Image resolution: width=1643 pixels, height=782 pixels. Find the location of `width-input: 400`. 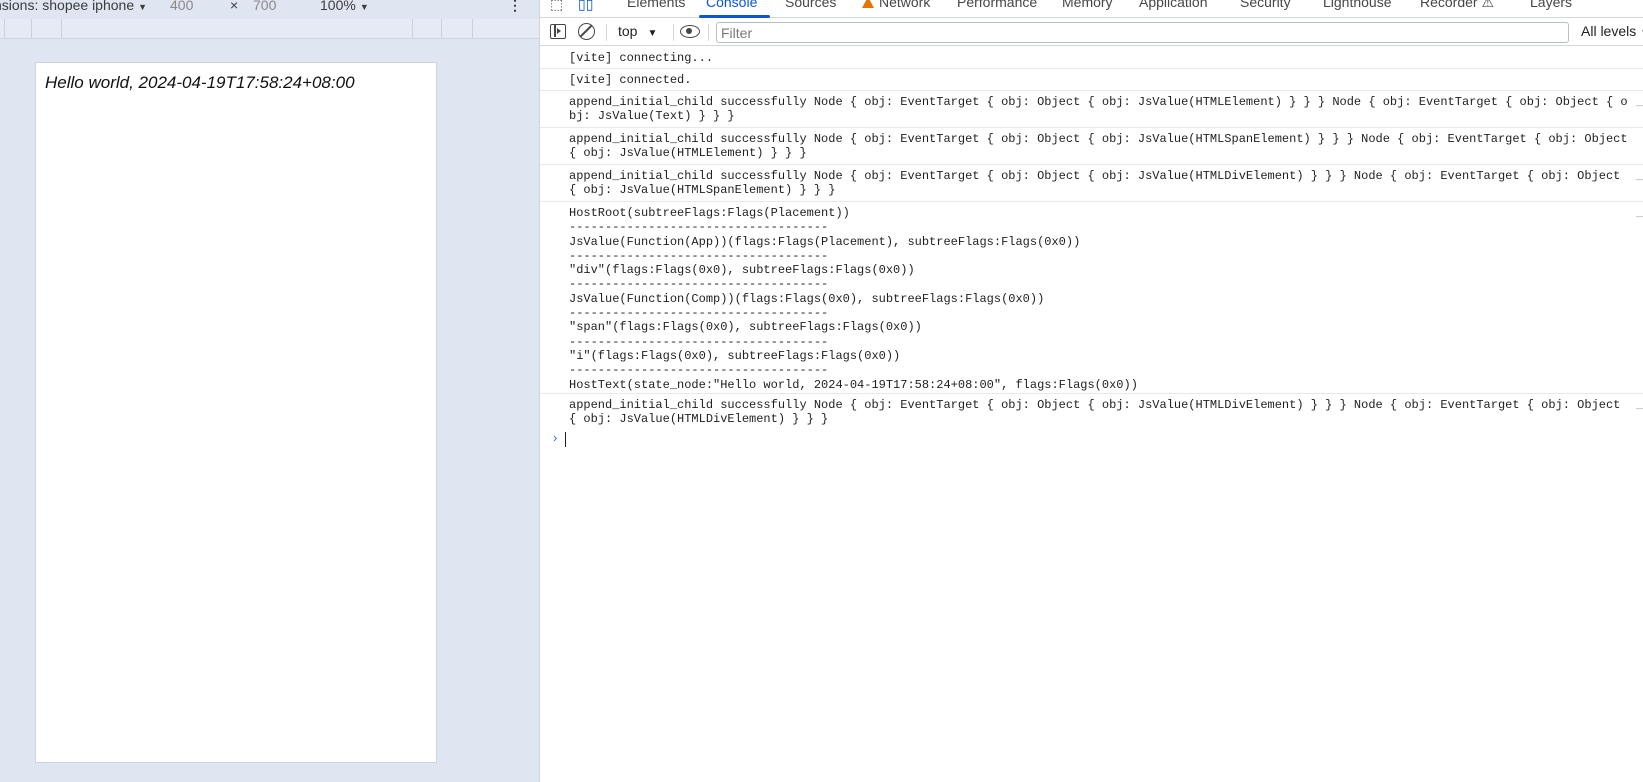

width-input: 400 is located at coordinates (200, 6).